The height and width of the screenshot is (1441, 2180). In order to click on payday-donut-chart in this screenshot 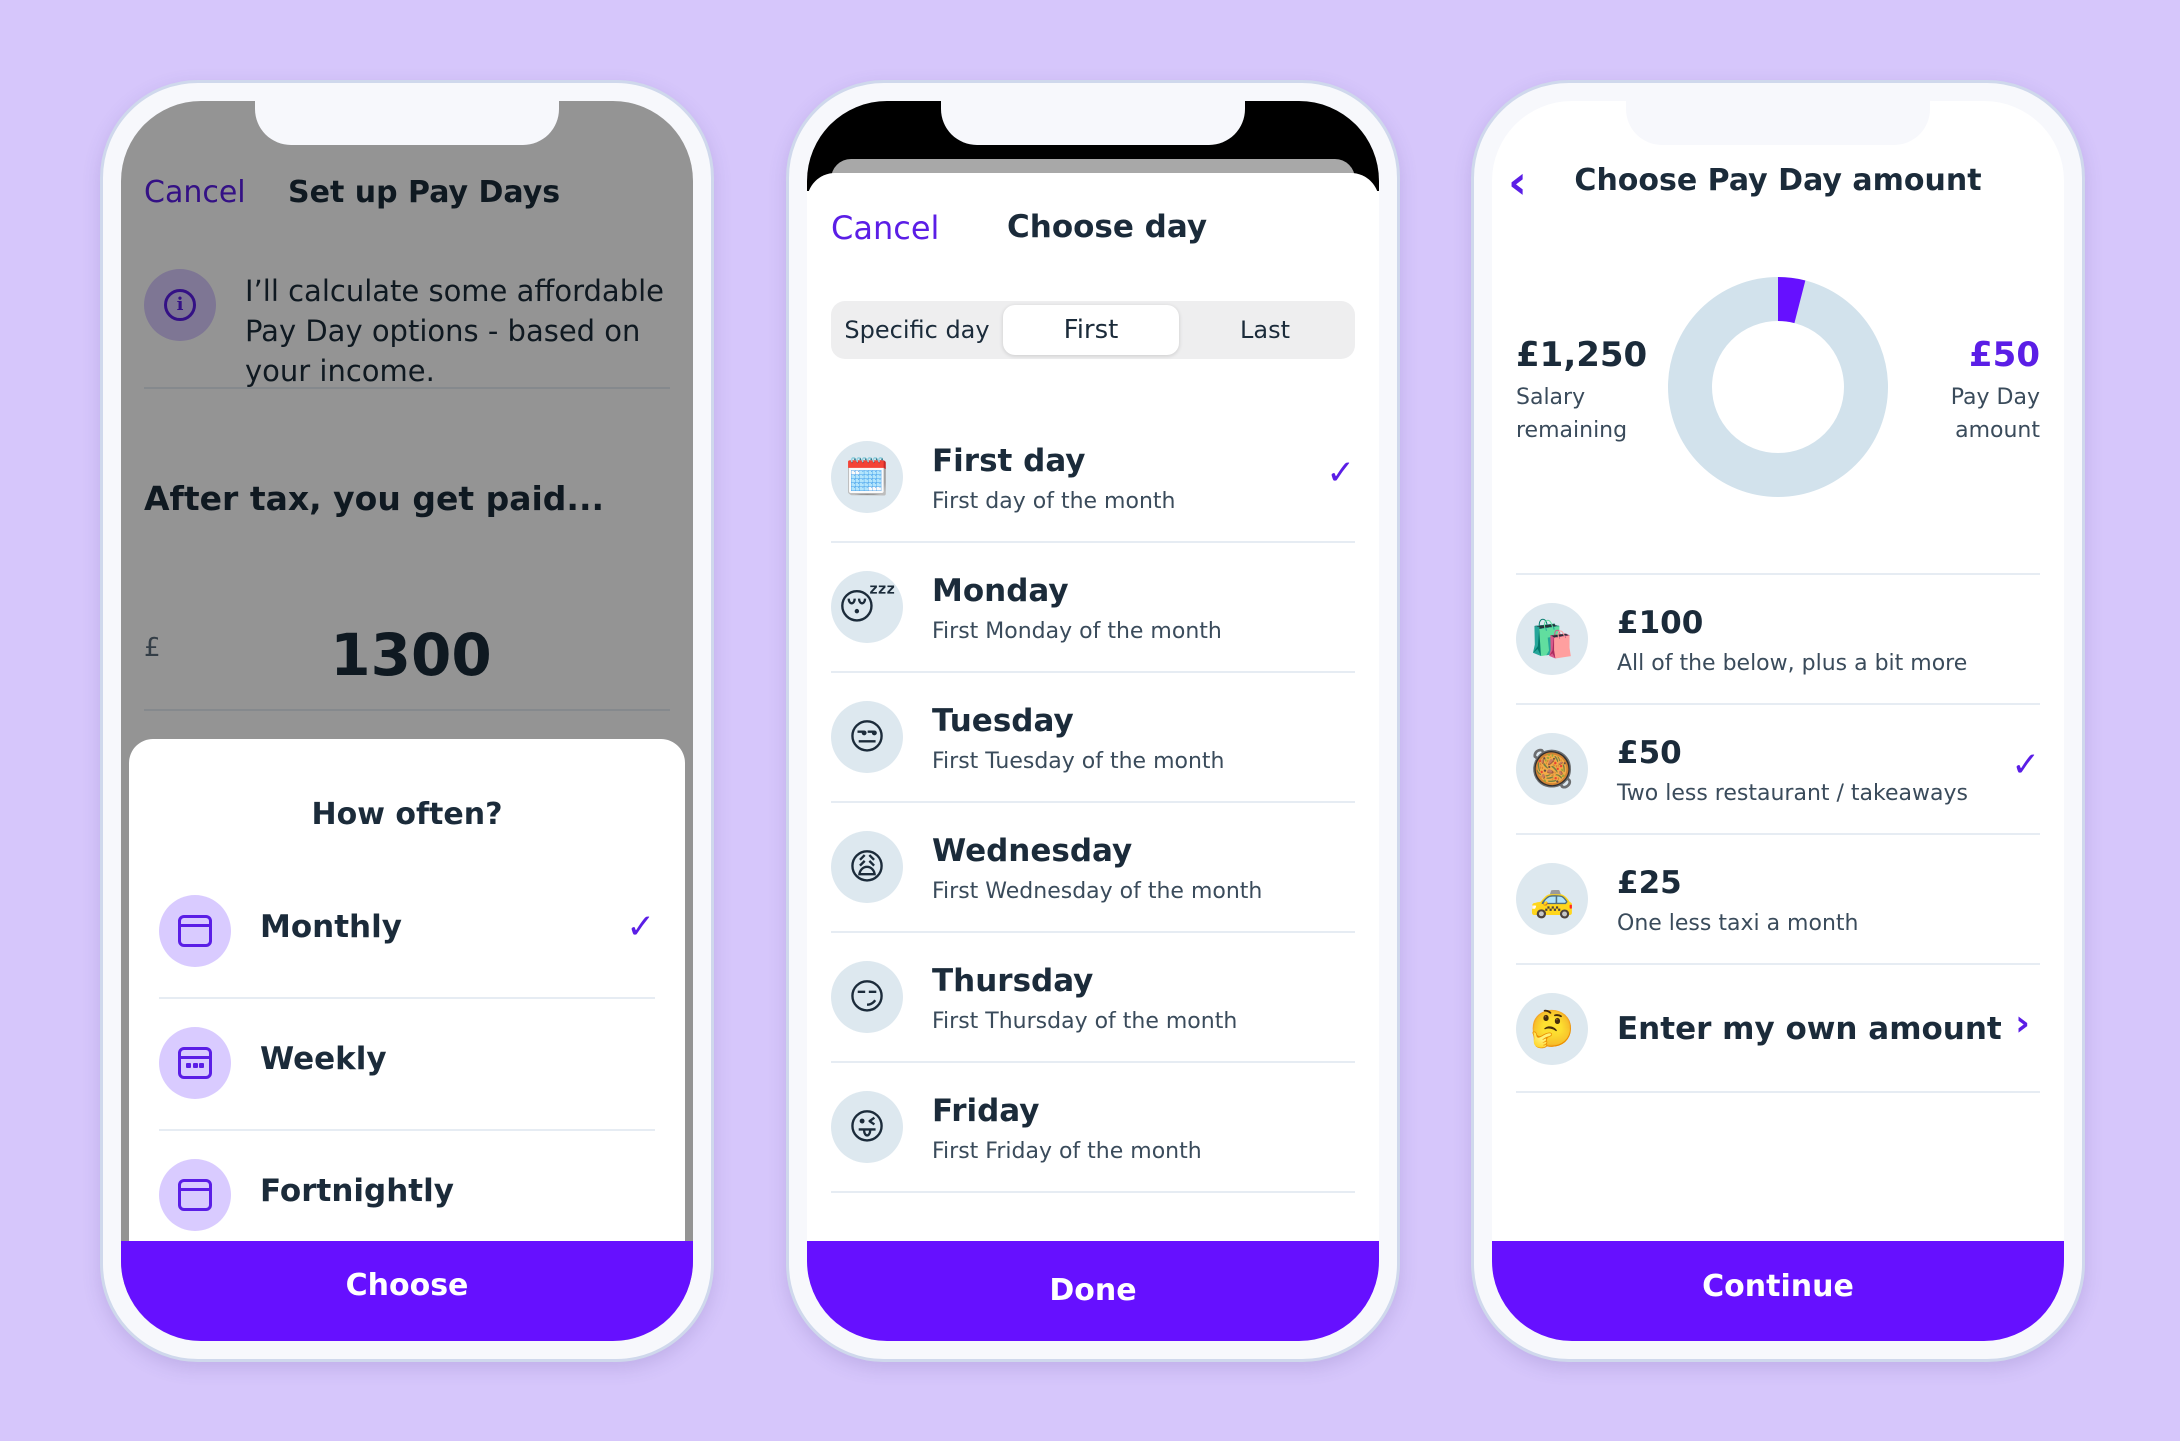, I will do `click(1778, 387)`.